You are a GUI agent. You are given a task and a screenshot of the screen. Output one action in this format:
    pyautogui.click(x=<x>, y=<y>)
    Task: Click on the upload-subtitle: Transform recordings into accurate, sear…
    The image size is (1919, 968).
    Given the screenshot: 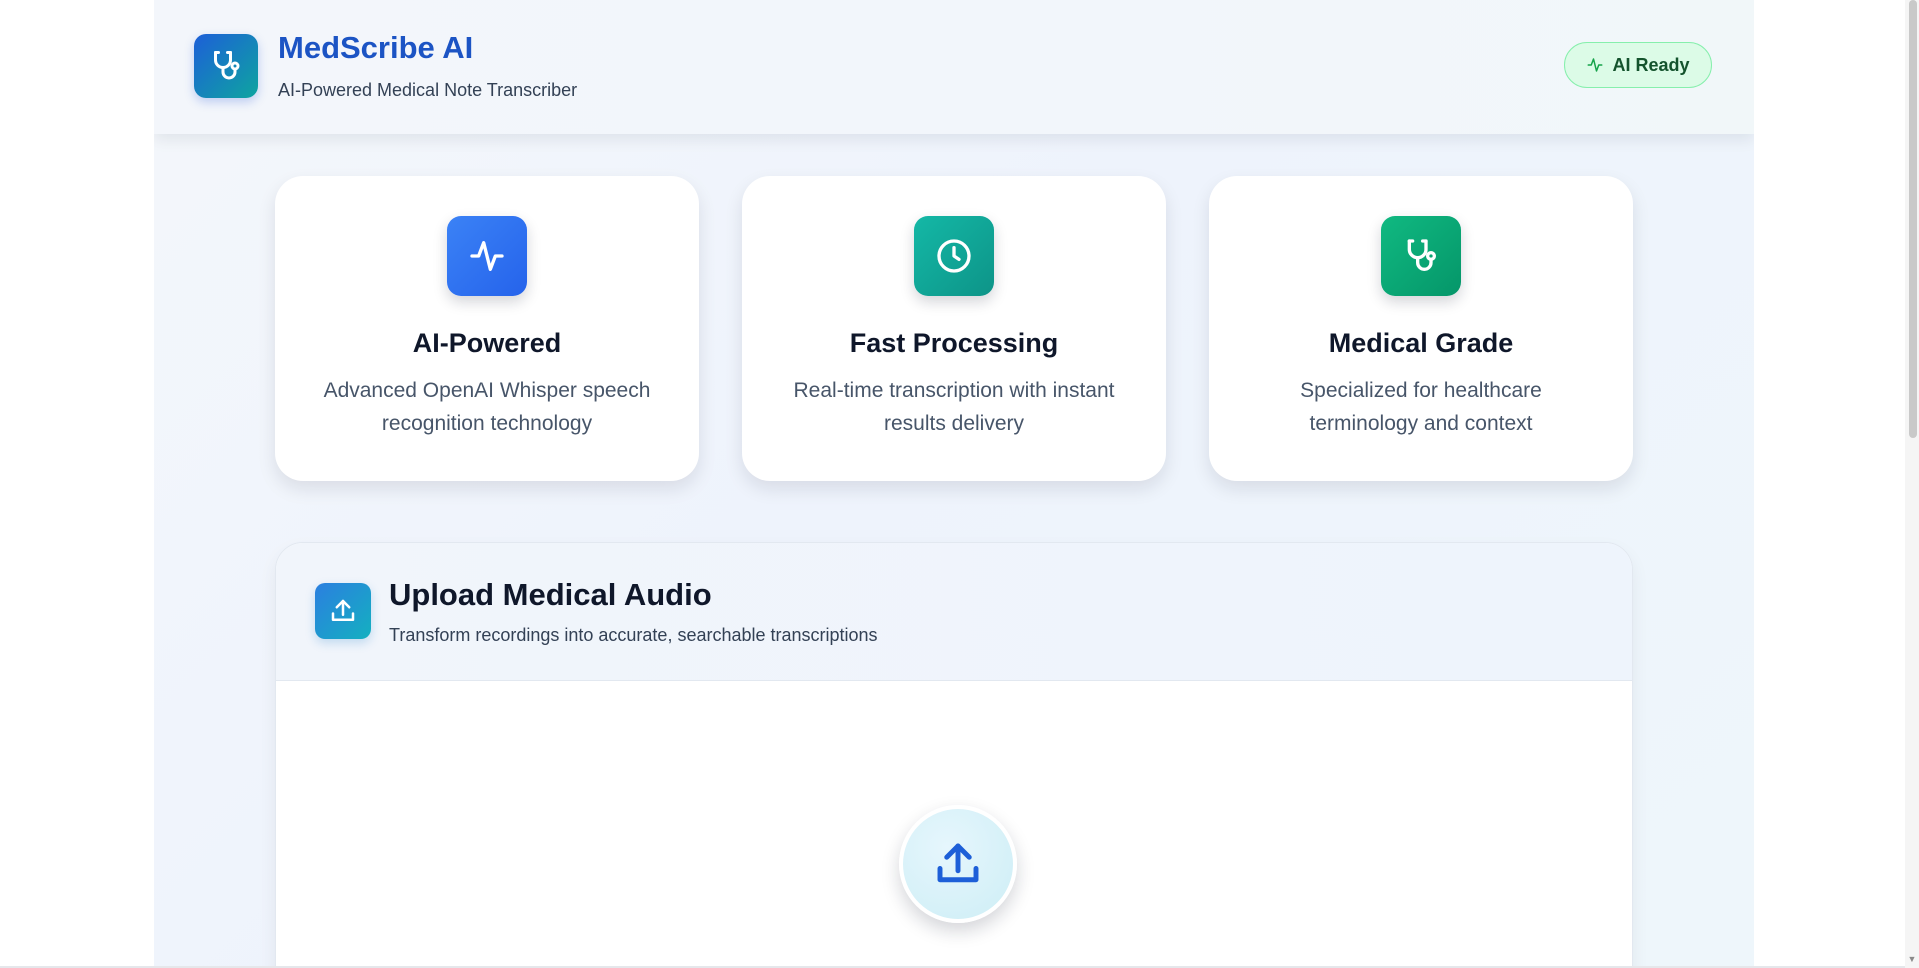 What is the action you would take?
    pyautogui.click(x=633, y=635)
    